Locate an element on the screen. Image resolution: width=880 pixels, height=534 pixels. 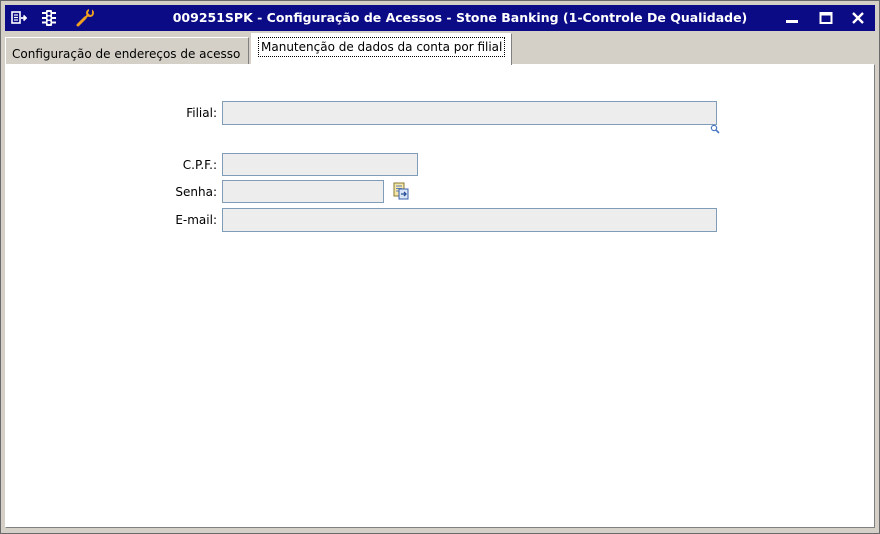
email-label: E-mail: is located at coordinates (196, 220).